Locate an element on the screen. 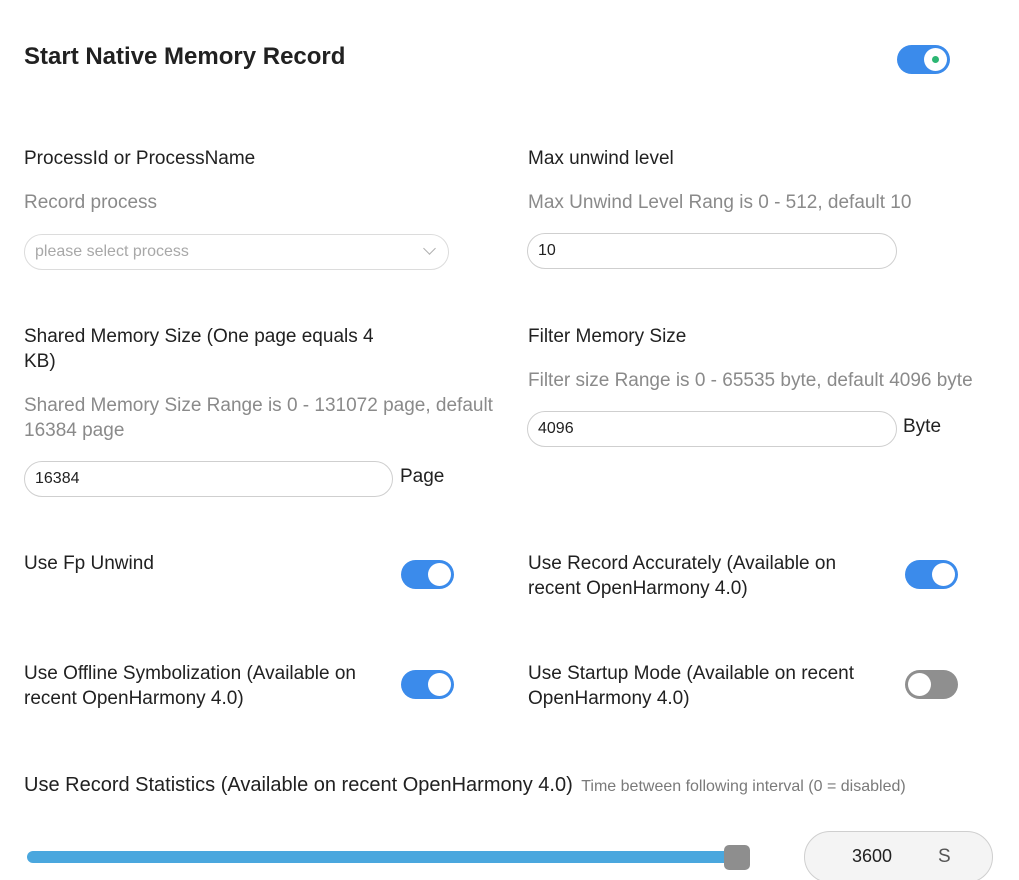  record-accurately-toggle is located at coordinates (931, 574).